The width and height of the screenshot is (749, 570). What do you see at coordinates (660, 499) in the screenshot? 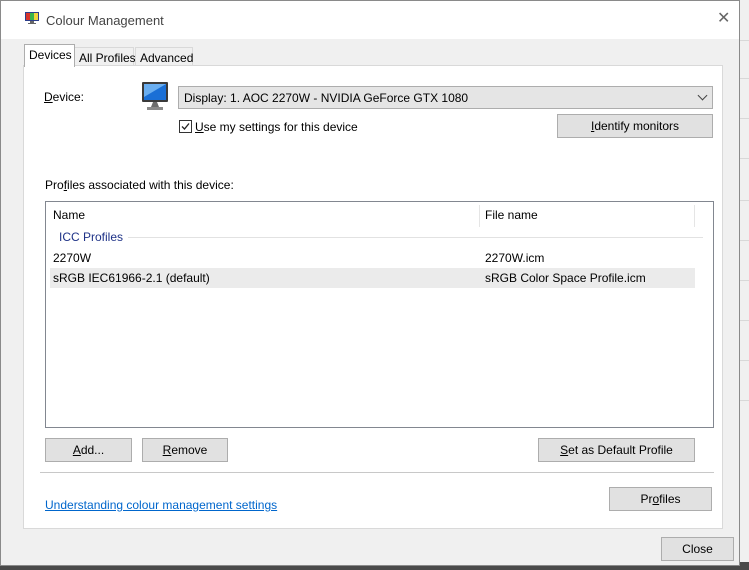
I see `profiles-button: Profiles` at bounding box center [660, 499].